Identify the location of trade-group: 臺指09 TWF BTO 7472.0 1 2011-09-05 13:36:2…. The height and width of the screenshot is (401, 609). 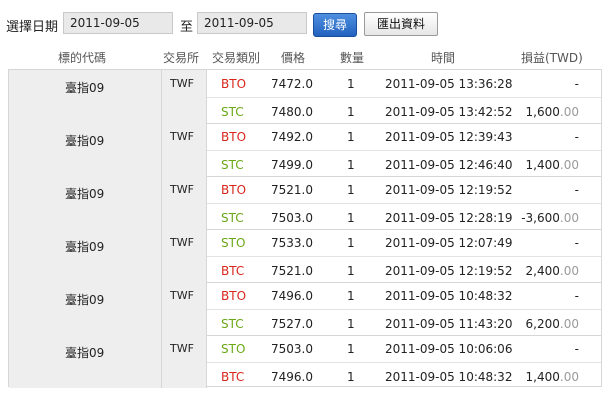
(305, 97).